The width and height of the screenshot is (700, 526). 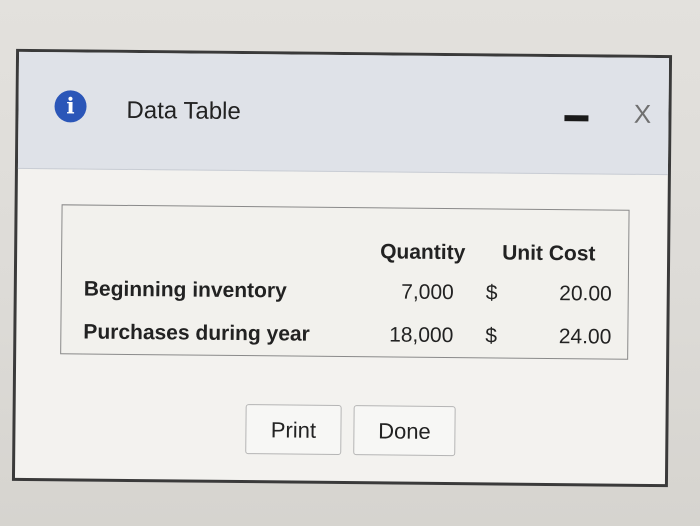 What do you see at coordinates (183, 111) in the screenshot?
I see `dialog-title: Data Table` at bounding box center [183, 111].